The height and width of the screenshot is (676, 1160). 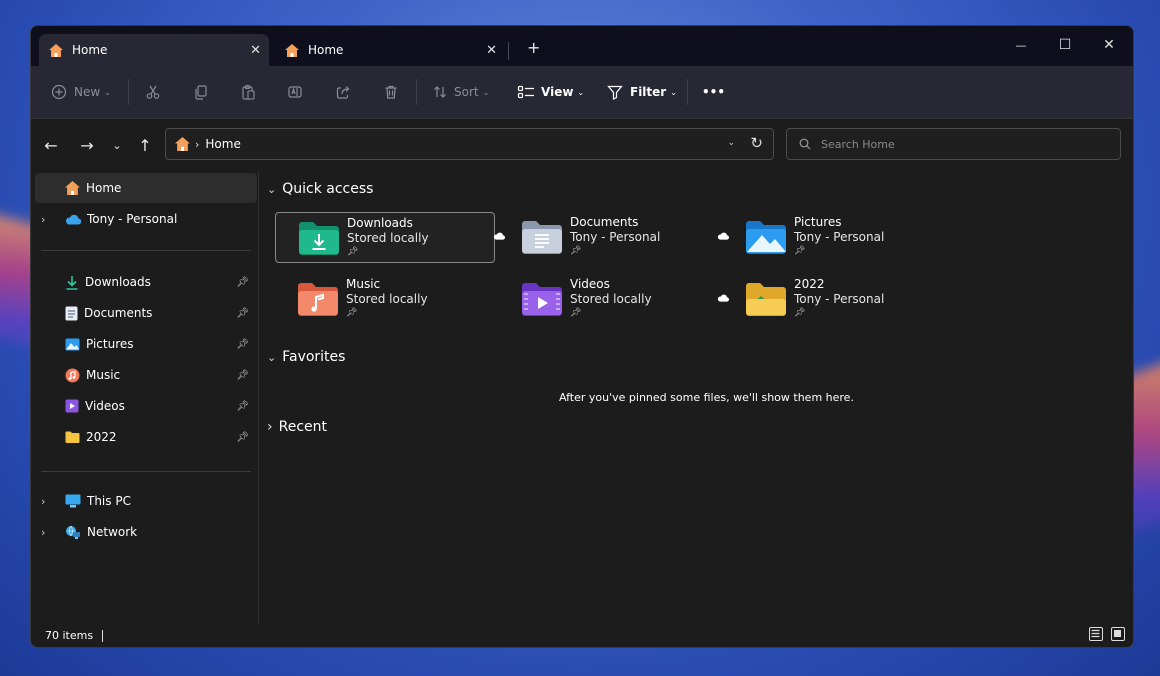 I want to click on refresh-icon: ↻, so click(x=756, y=143).